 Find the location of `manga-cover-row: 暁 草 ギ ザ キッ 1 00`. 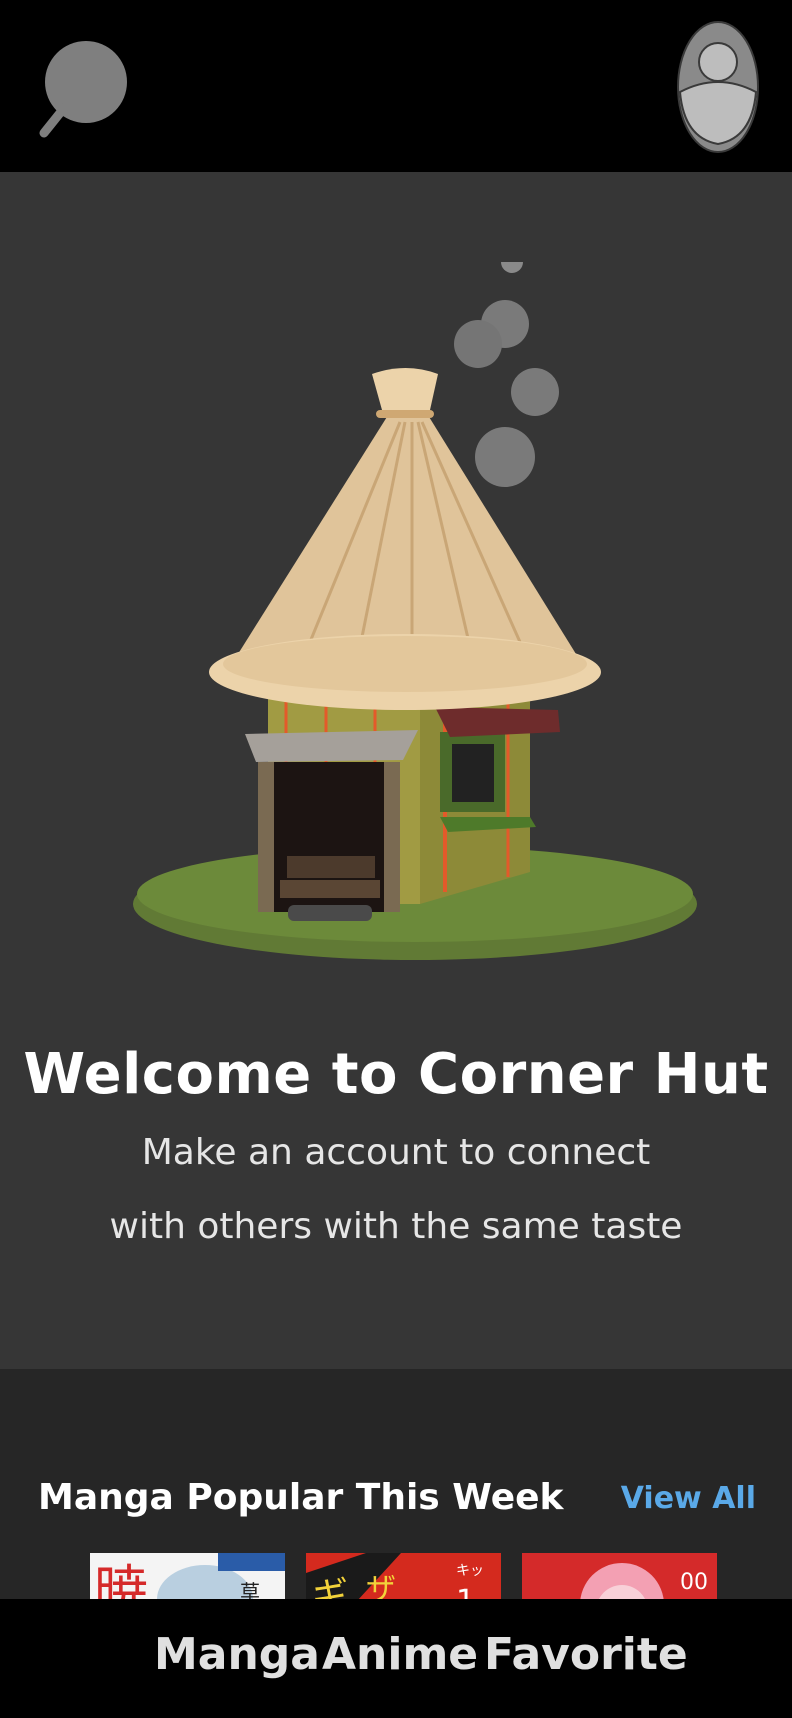

manga-cover-row: 暁 草 ギ ザ キッ 1 00 is located at coordinates (410, 1576).